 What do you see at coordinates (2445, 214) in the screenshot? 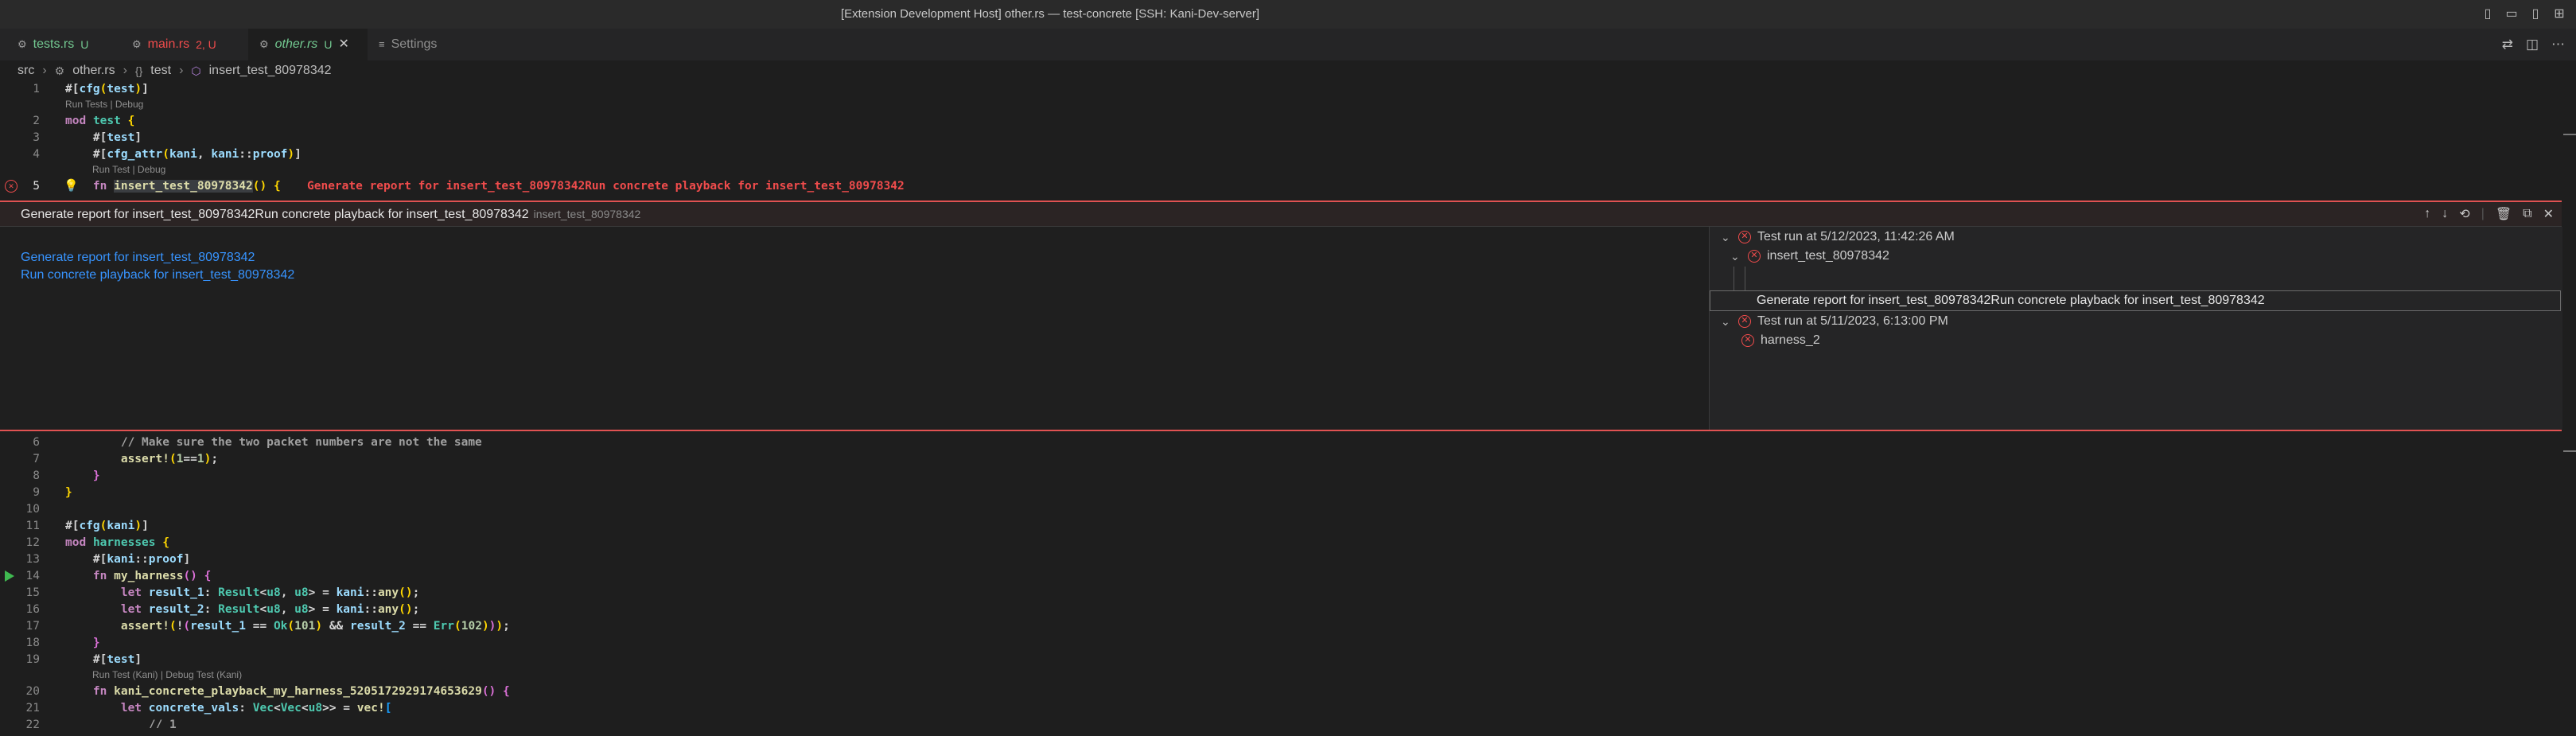
I see `arrow-down-icon: ↓` at bounding box center [2445, 214].